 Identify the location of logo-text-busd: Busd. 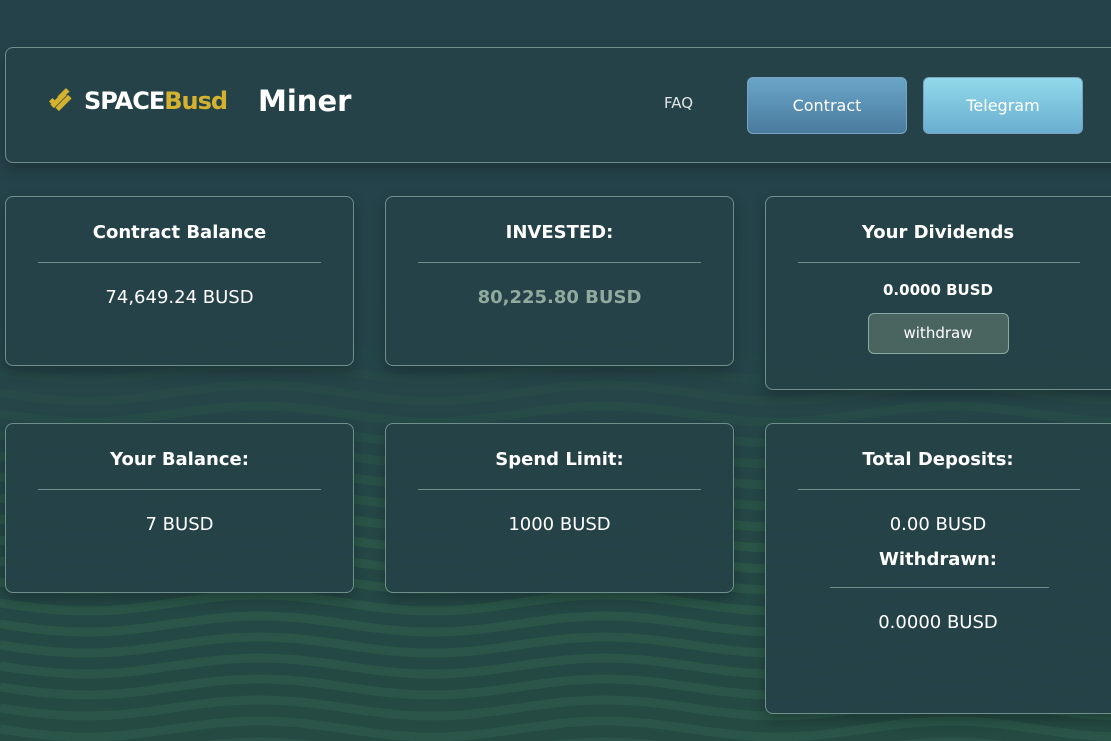
(196, 101).